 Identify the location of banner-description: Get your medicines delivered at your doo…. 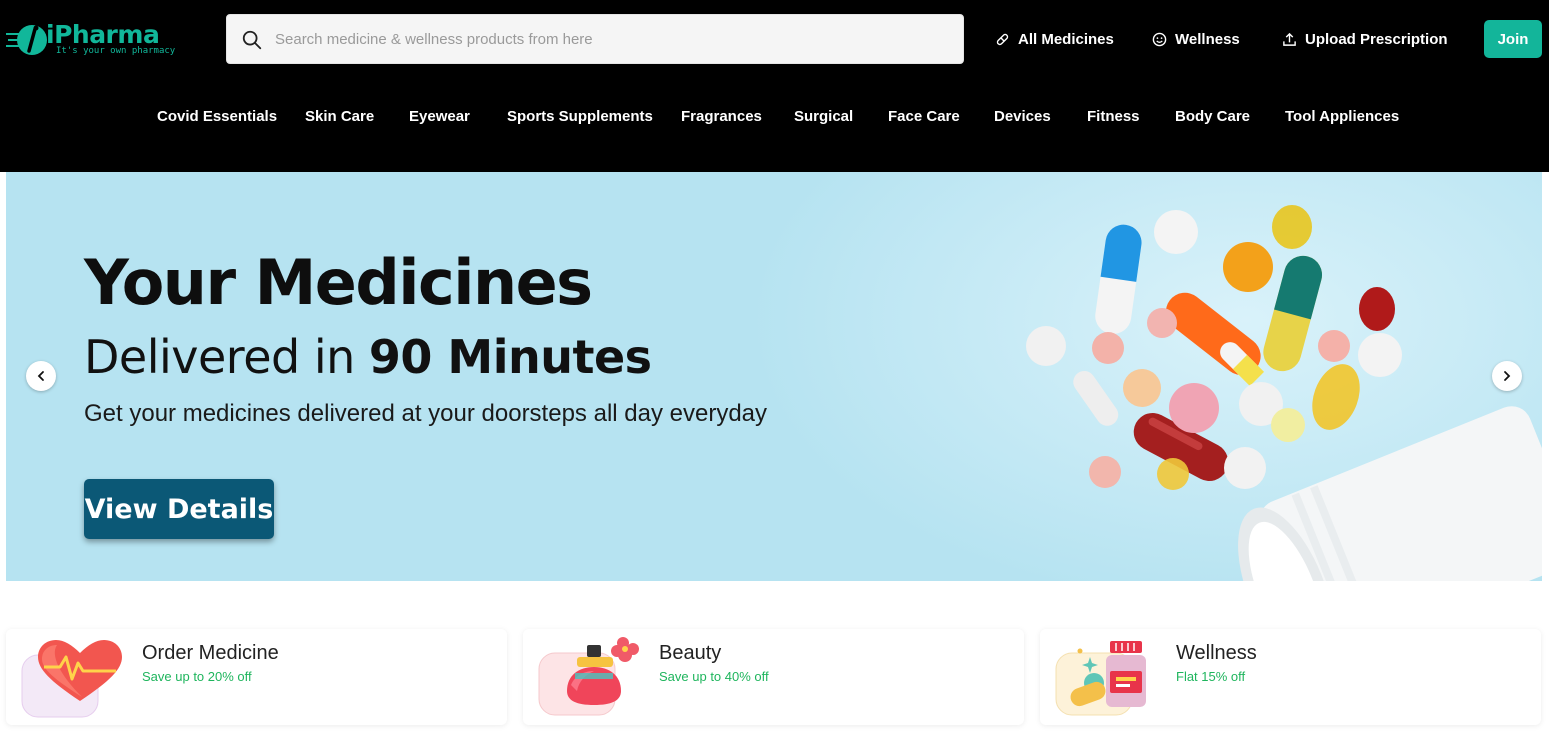
(426, 413).